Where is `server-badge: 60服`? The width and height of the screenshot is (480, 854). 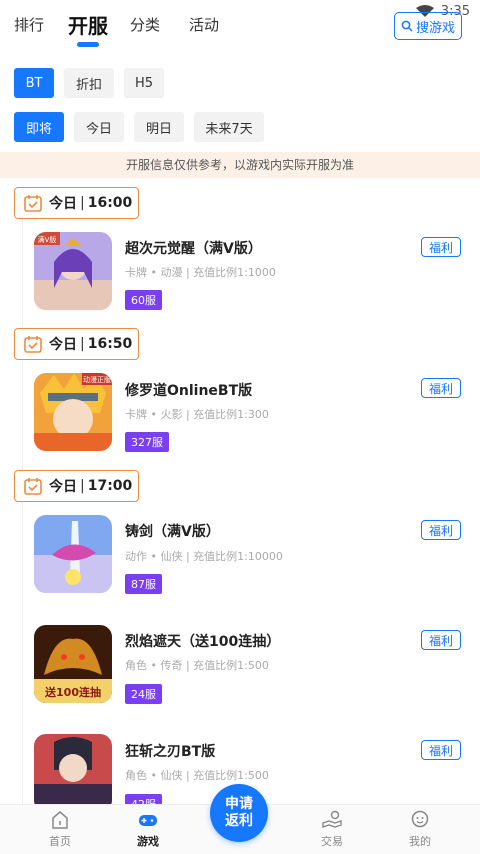 server-badge: 60服 is located at coordinates (143, 300).